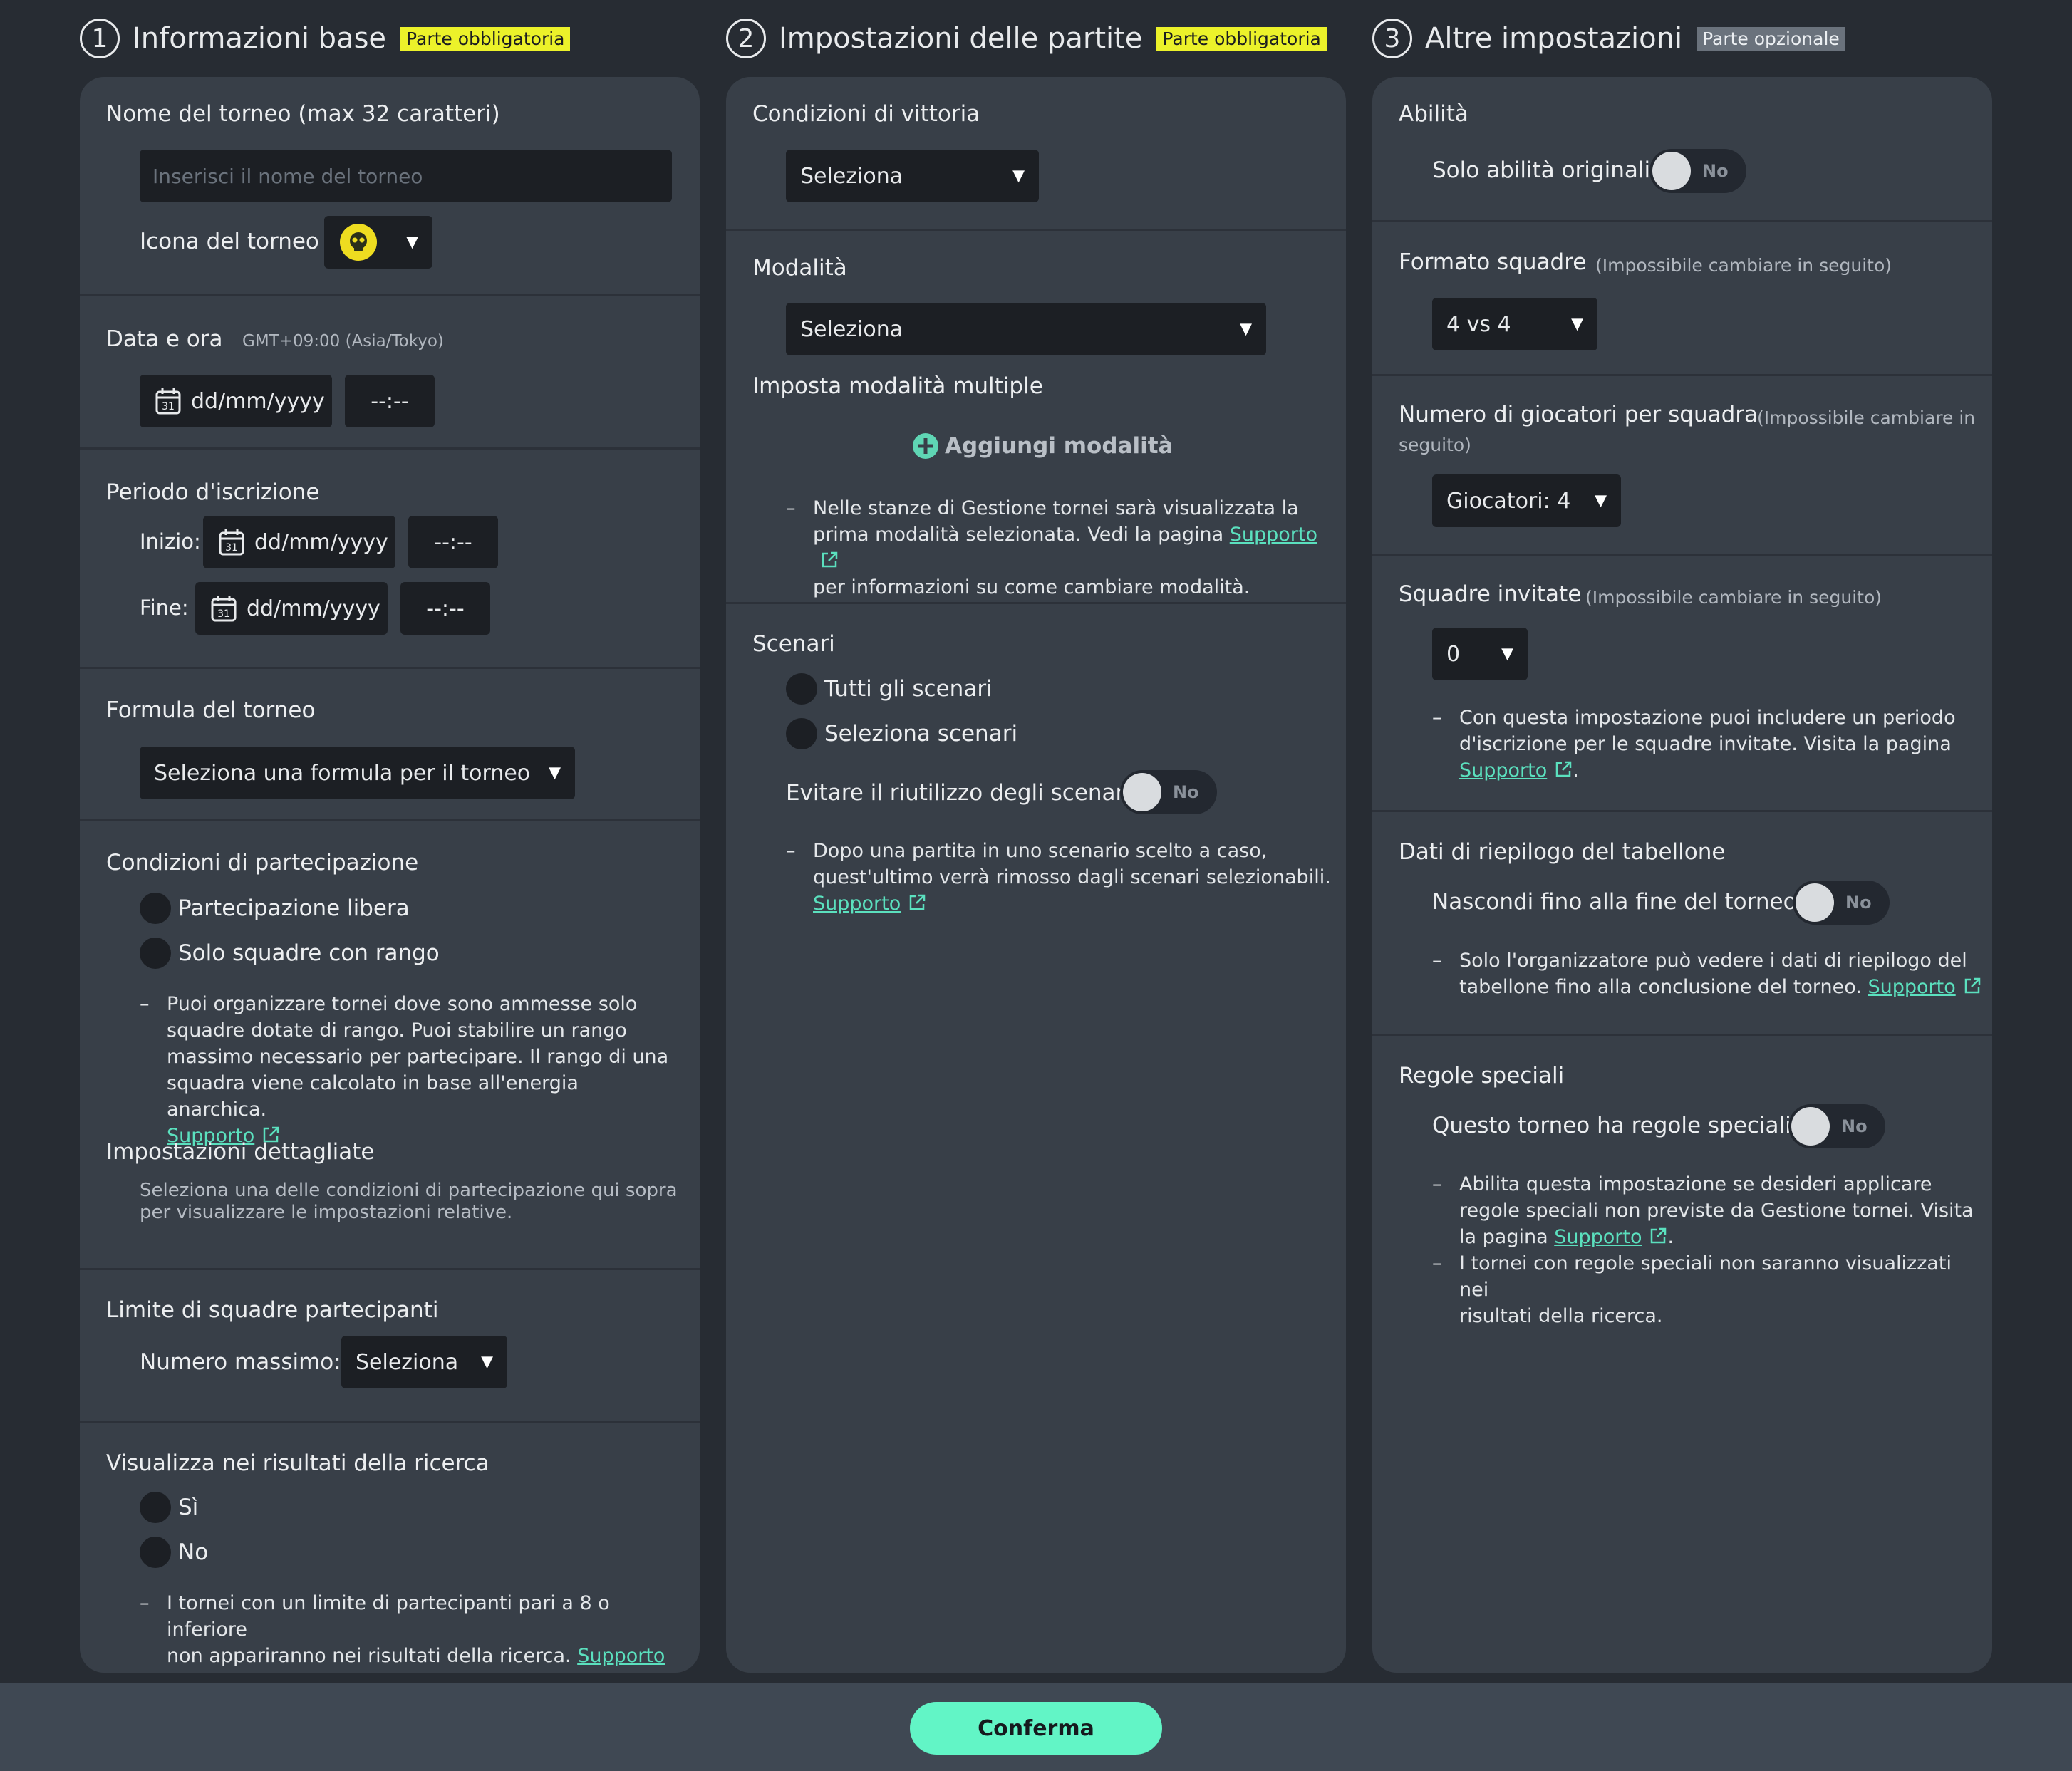 The height and width of the screenshot is (1771, 2072). What do you see at coordinates (240, 1362) in the screenshot?
I see `max-number-label: Numero massimo:` at bounding box center [240, 1362].